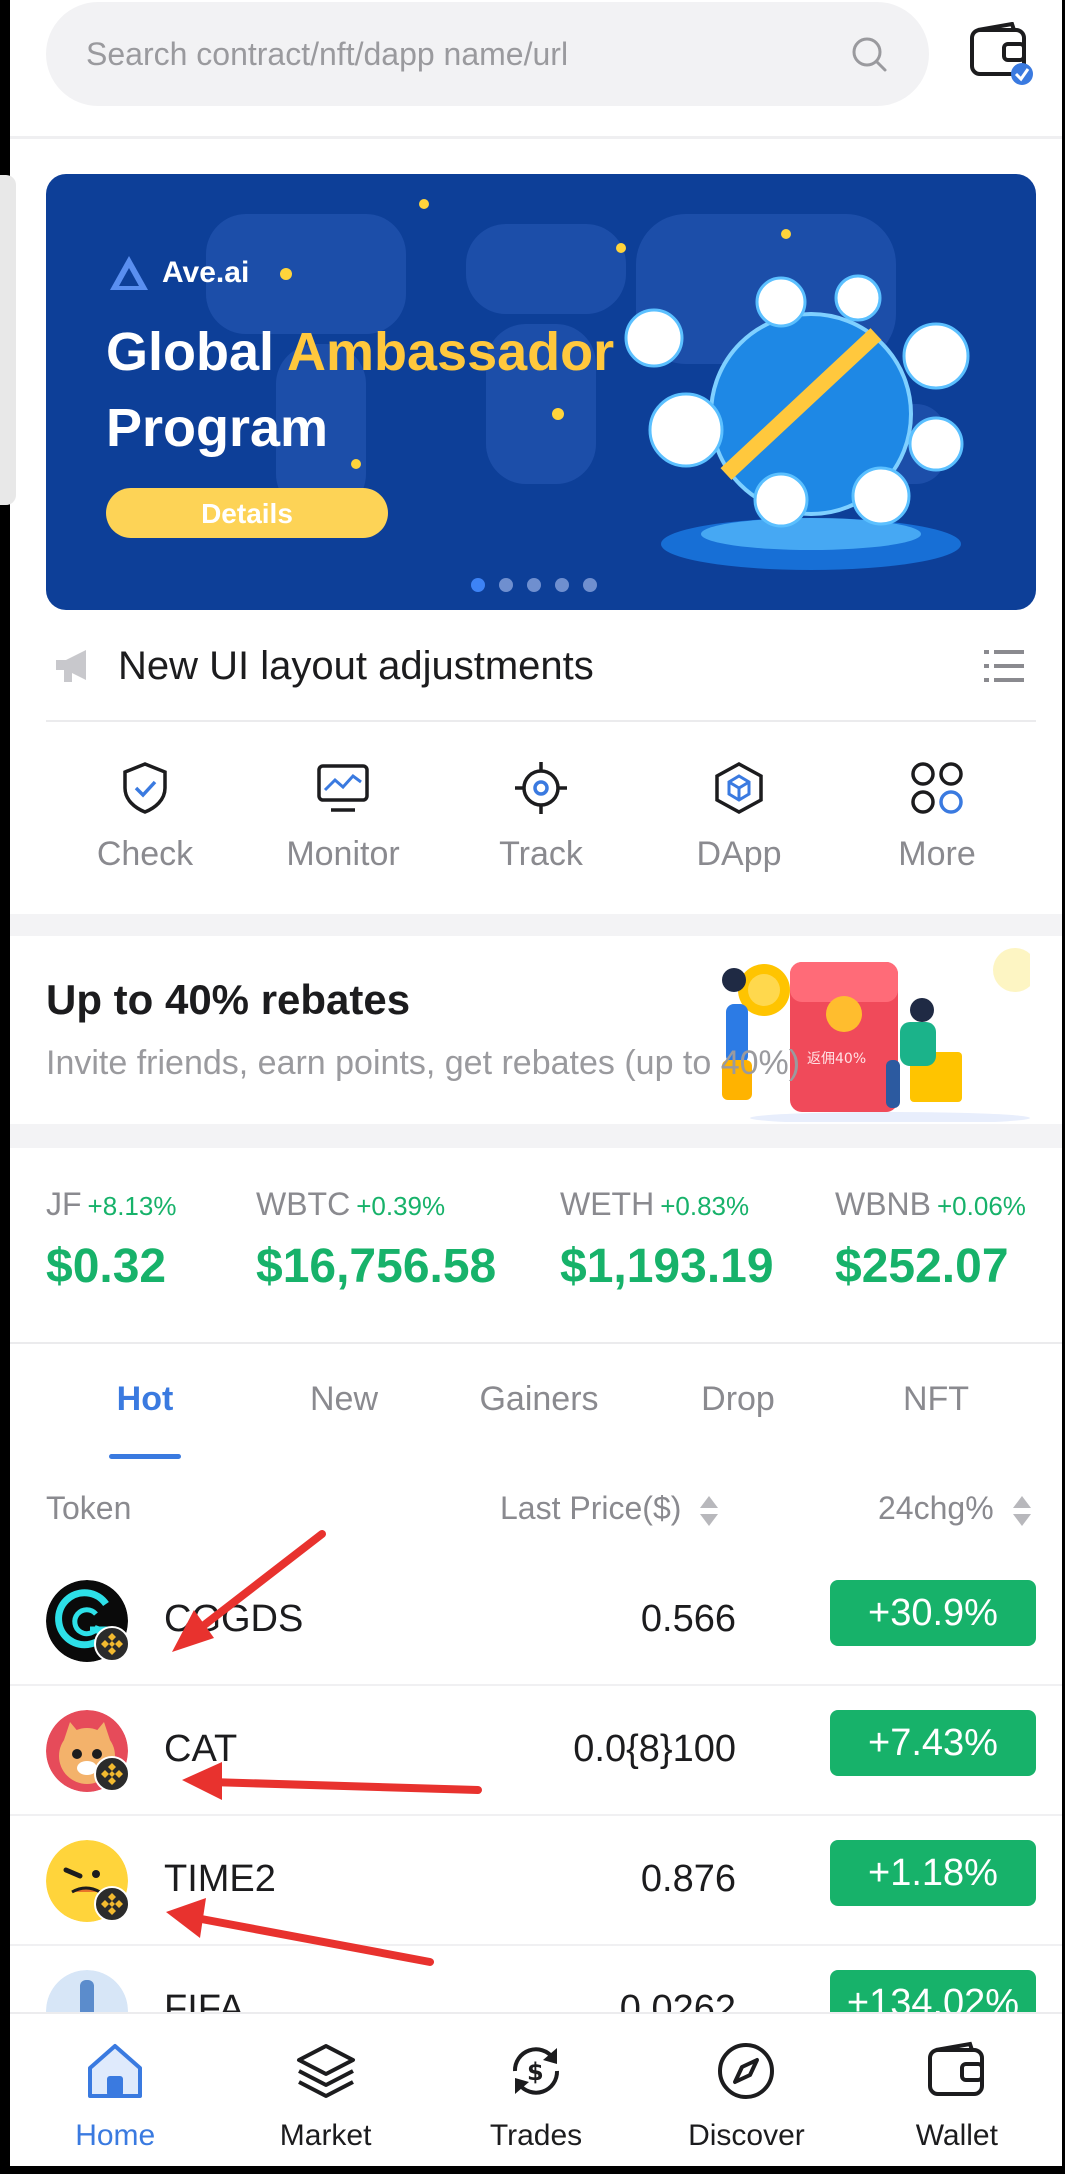 The height and width of the screenshot is (2174, 1065). I want to click on ticker-change: +8.13%, so click(132, 1206).